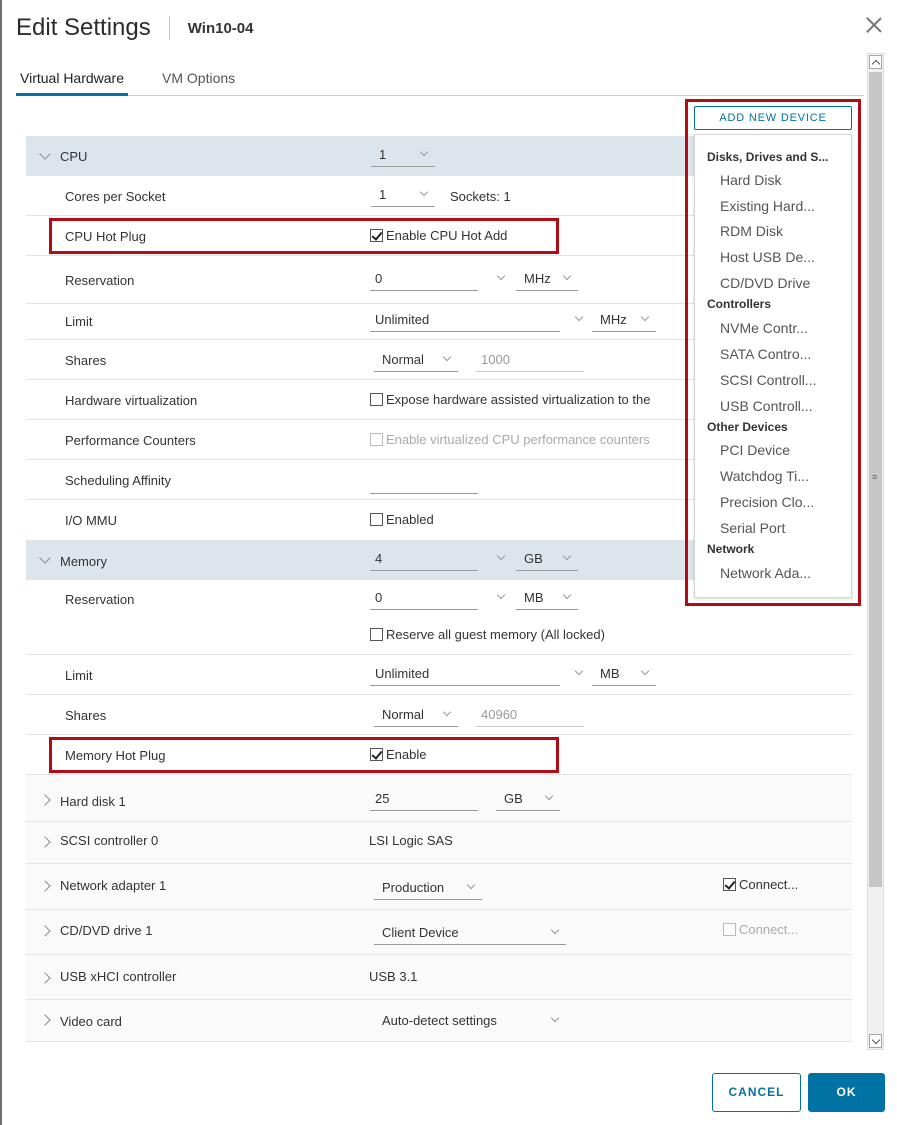 Image resolution: width=897 pixels, height=1125 pixels. Describe the element at coordinates (755, 450) in the screenshot. I see `menu-item-pci-device: PCI Device` at that location.